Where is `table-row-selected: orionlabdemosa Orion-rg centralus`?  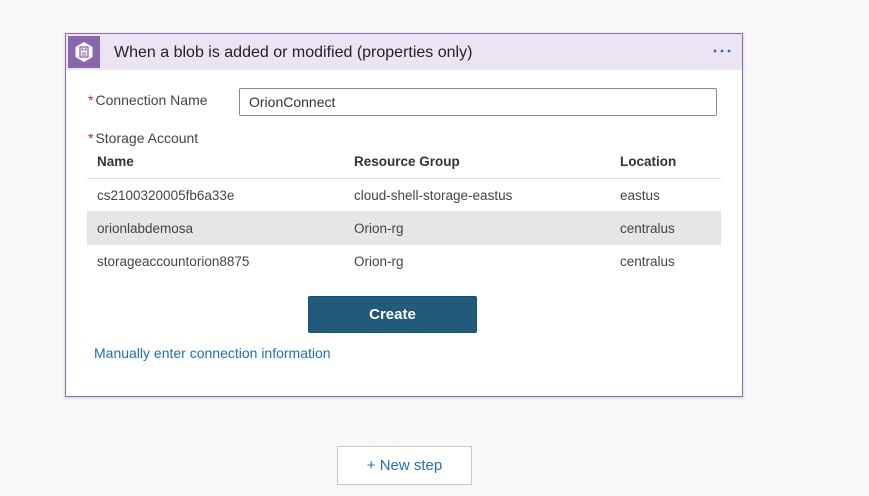 table-row-selected: orionlabdemosa Orion-rg centralus is located at coordinates (404, 228).